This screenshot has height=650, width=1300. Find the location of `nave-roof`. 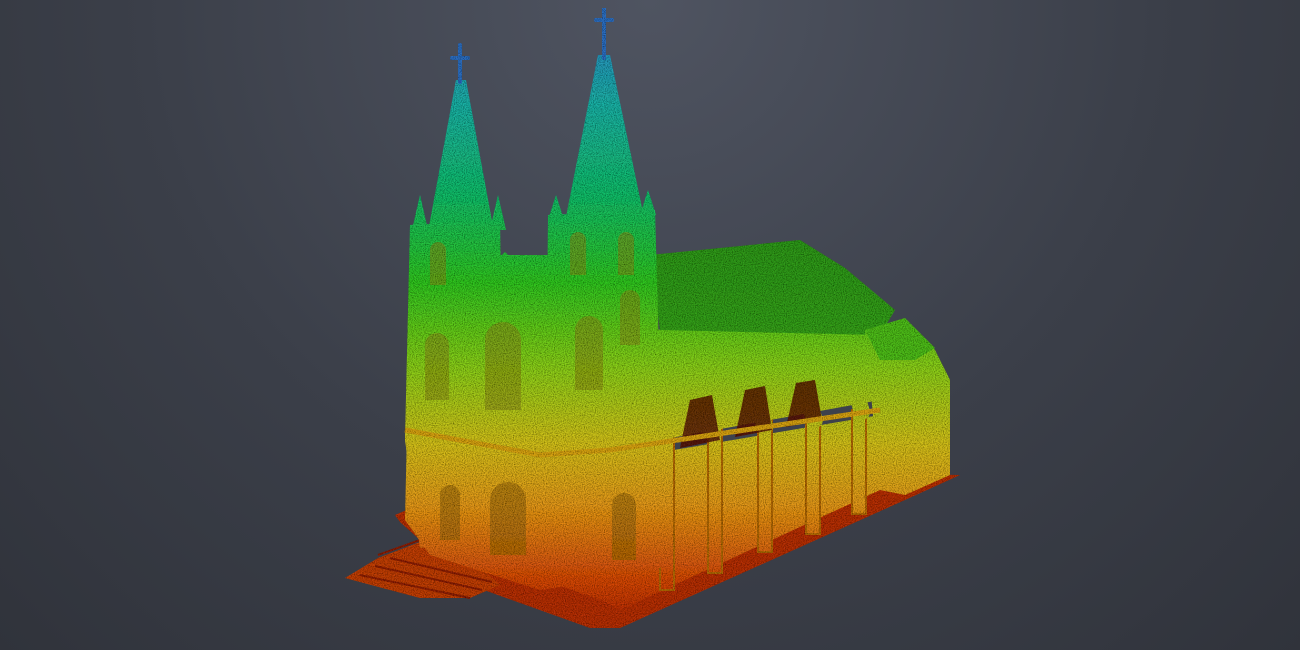

nave-roof is located at coordinates (772, 287).